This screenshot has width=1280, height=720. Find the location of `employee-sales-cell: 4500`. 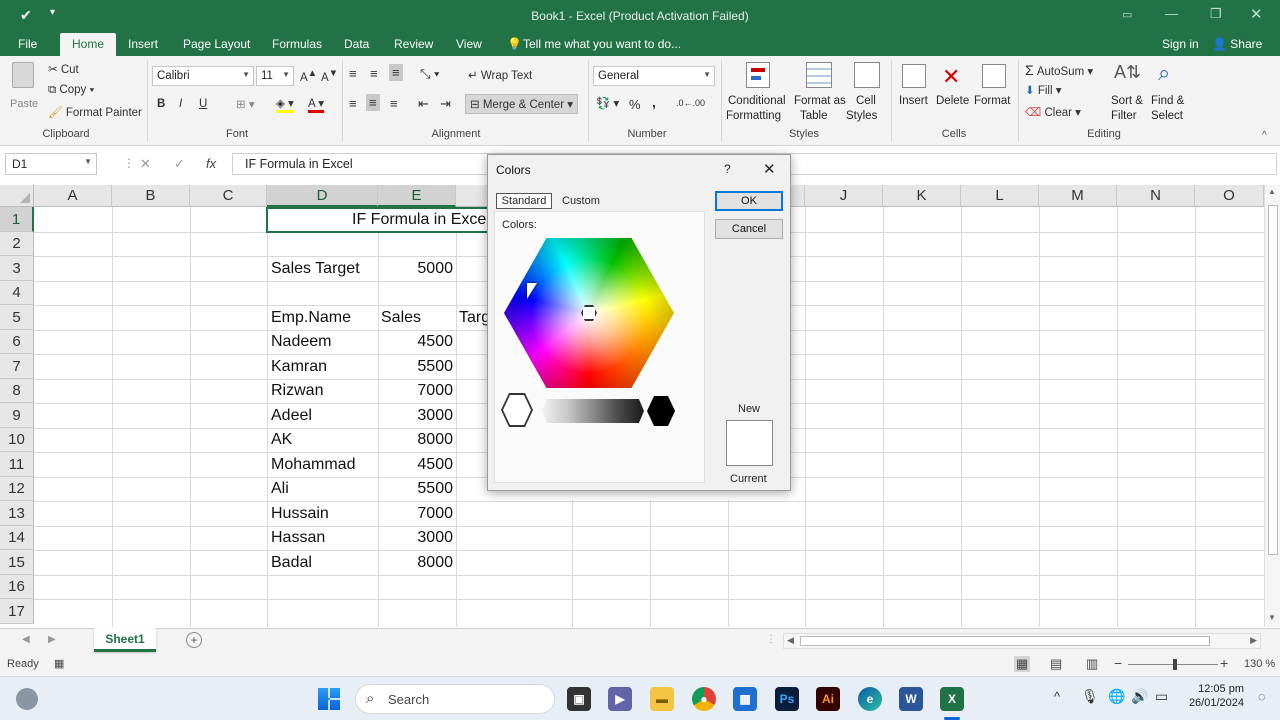

employee-sales-cell: 4500 is located at coordinates (415, 465).